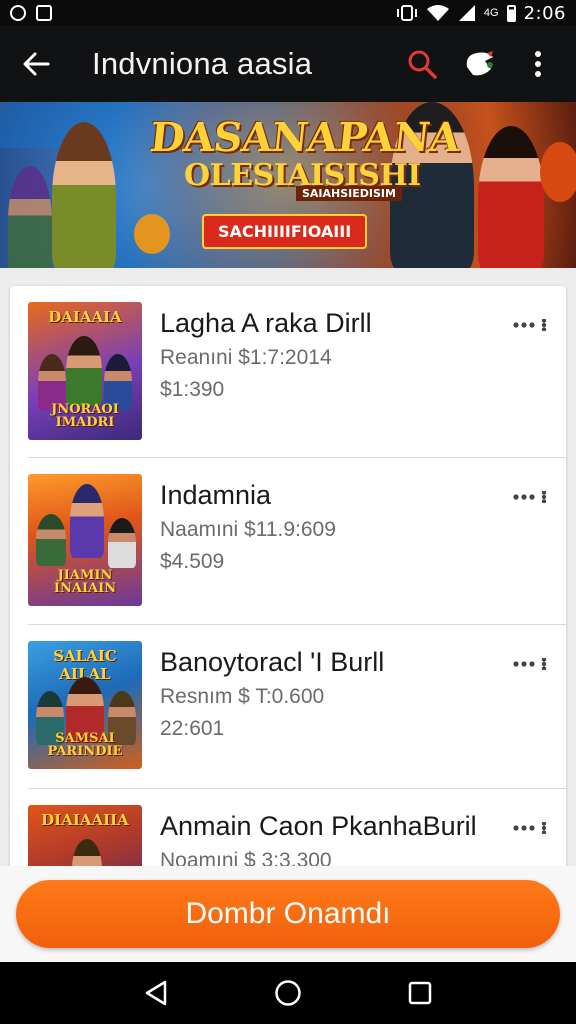 The width and height of the screenshot is (576, 1024). I want to click on recents-square-icon, so click(420, 993).